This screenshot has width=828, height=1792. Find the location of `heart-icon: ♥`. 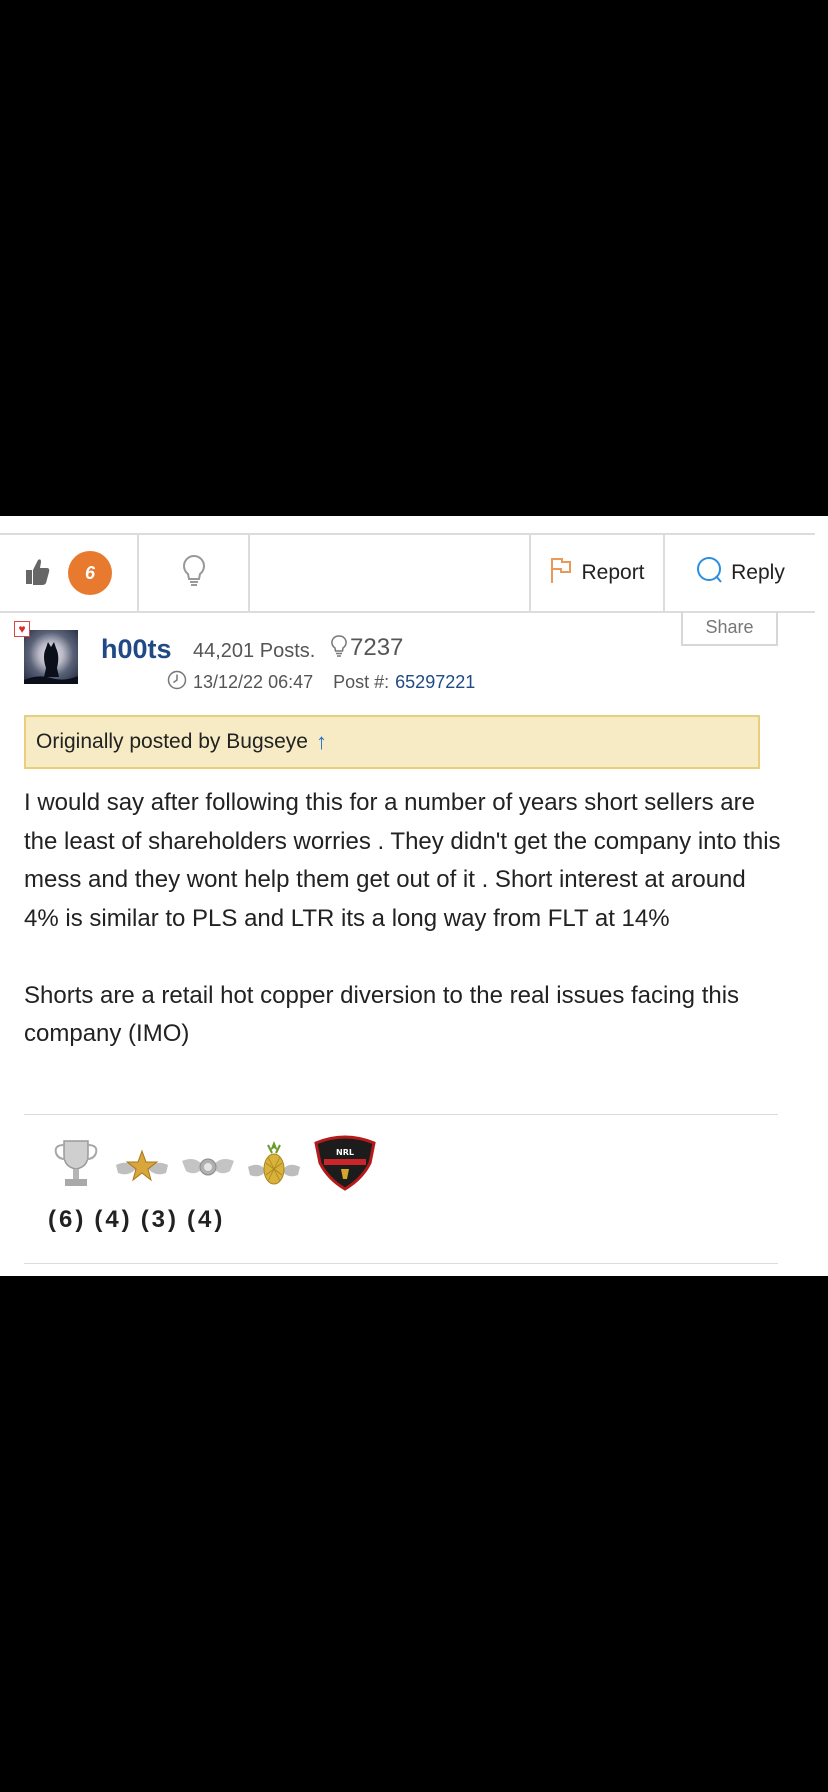

heart-icon: ♥ is located at coordinates (22, 629).